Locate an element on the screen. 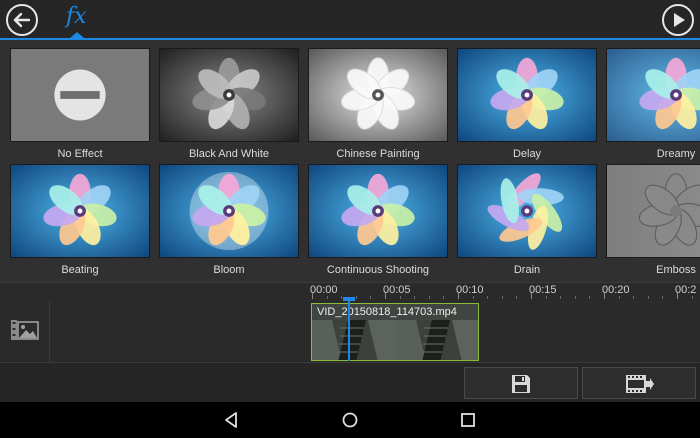  fx-tab-label: fx is located at coordinates (76, 16).